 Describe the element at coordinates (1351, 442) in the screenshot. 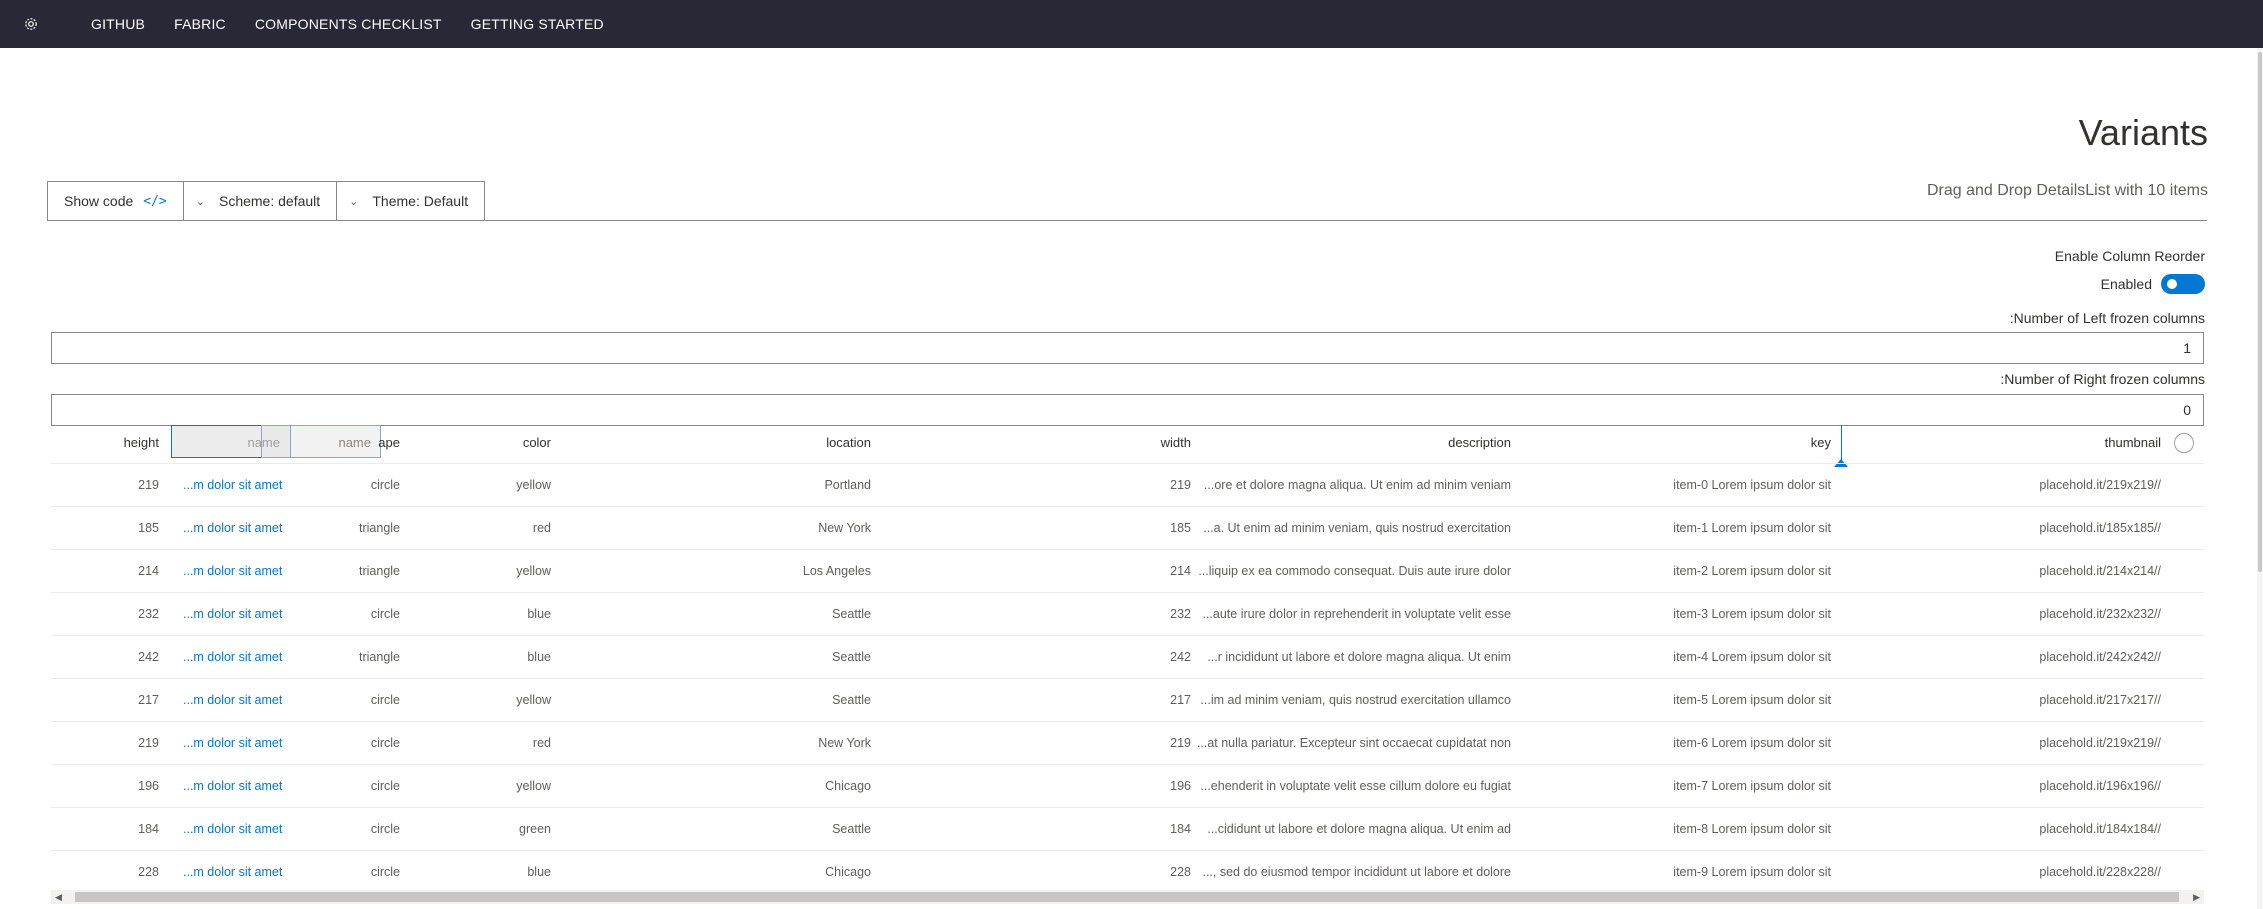

I see `column-header-description: description` at that location.